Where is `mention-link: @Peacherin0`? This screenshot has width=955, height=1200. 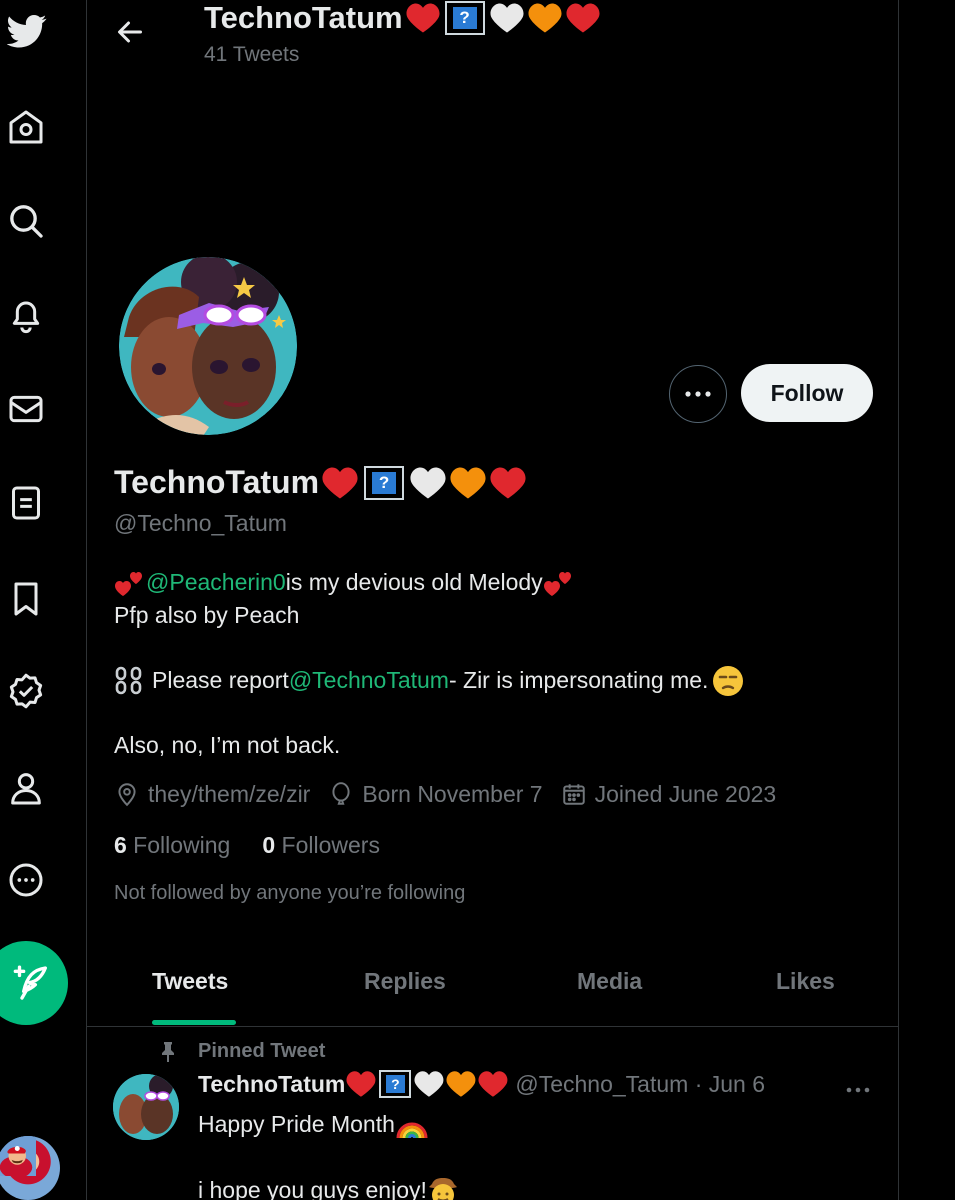
mention-link: @Peacherin0 is located at coordinates (216, 582).